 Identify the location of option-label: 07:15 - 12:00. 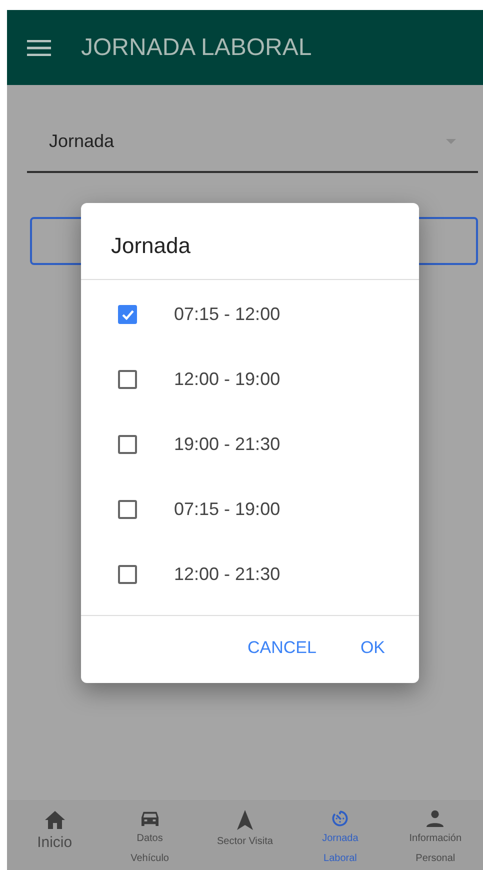
(227, 314).